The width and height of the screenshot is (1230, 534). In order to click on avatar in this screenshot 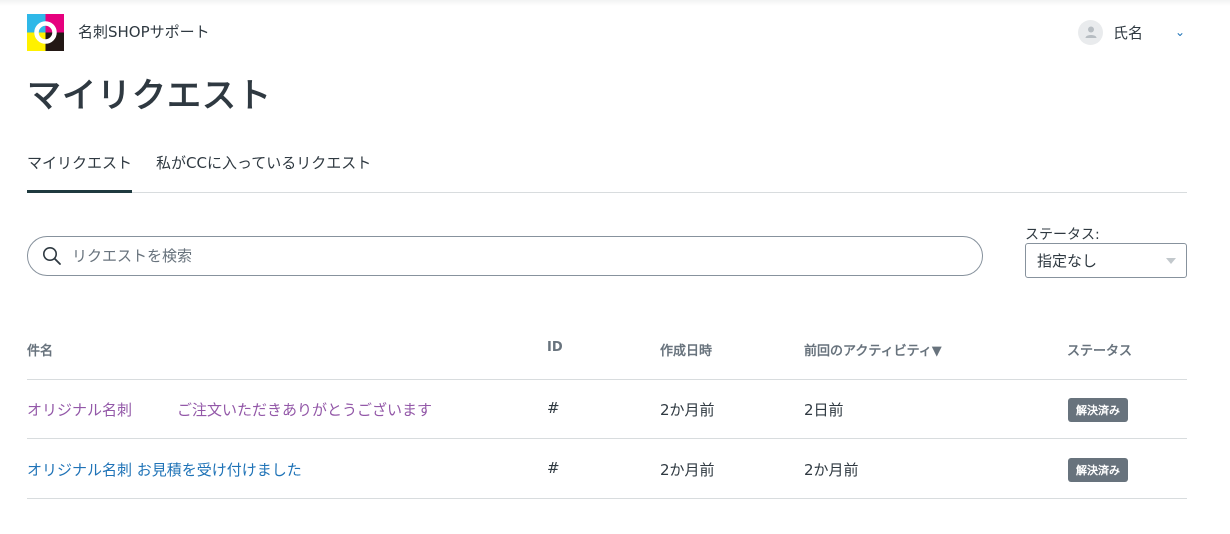, I will do `click(1090, 32)`.